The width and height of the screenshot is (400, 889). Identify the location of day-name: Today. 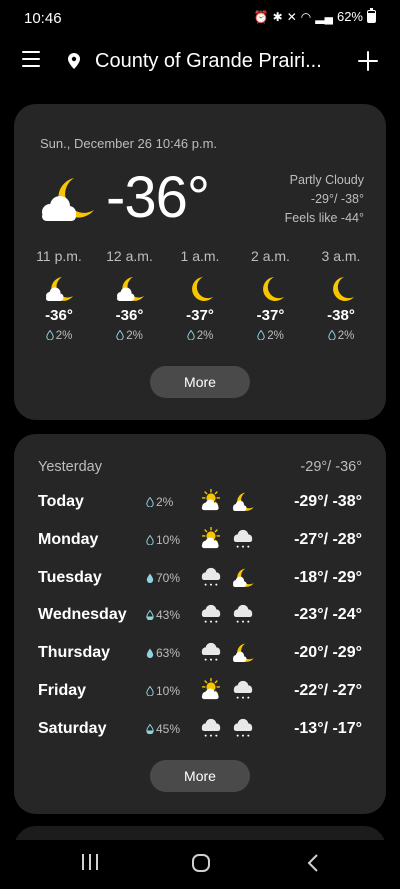
(61, 501).